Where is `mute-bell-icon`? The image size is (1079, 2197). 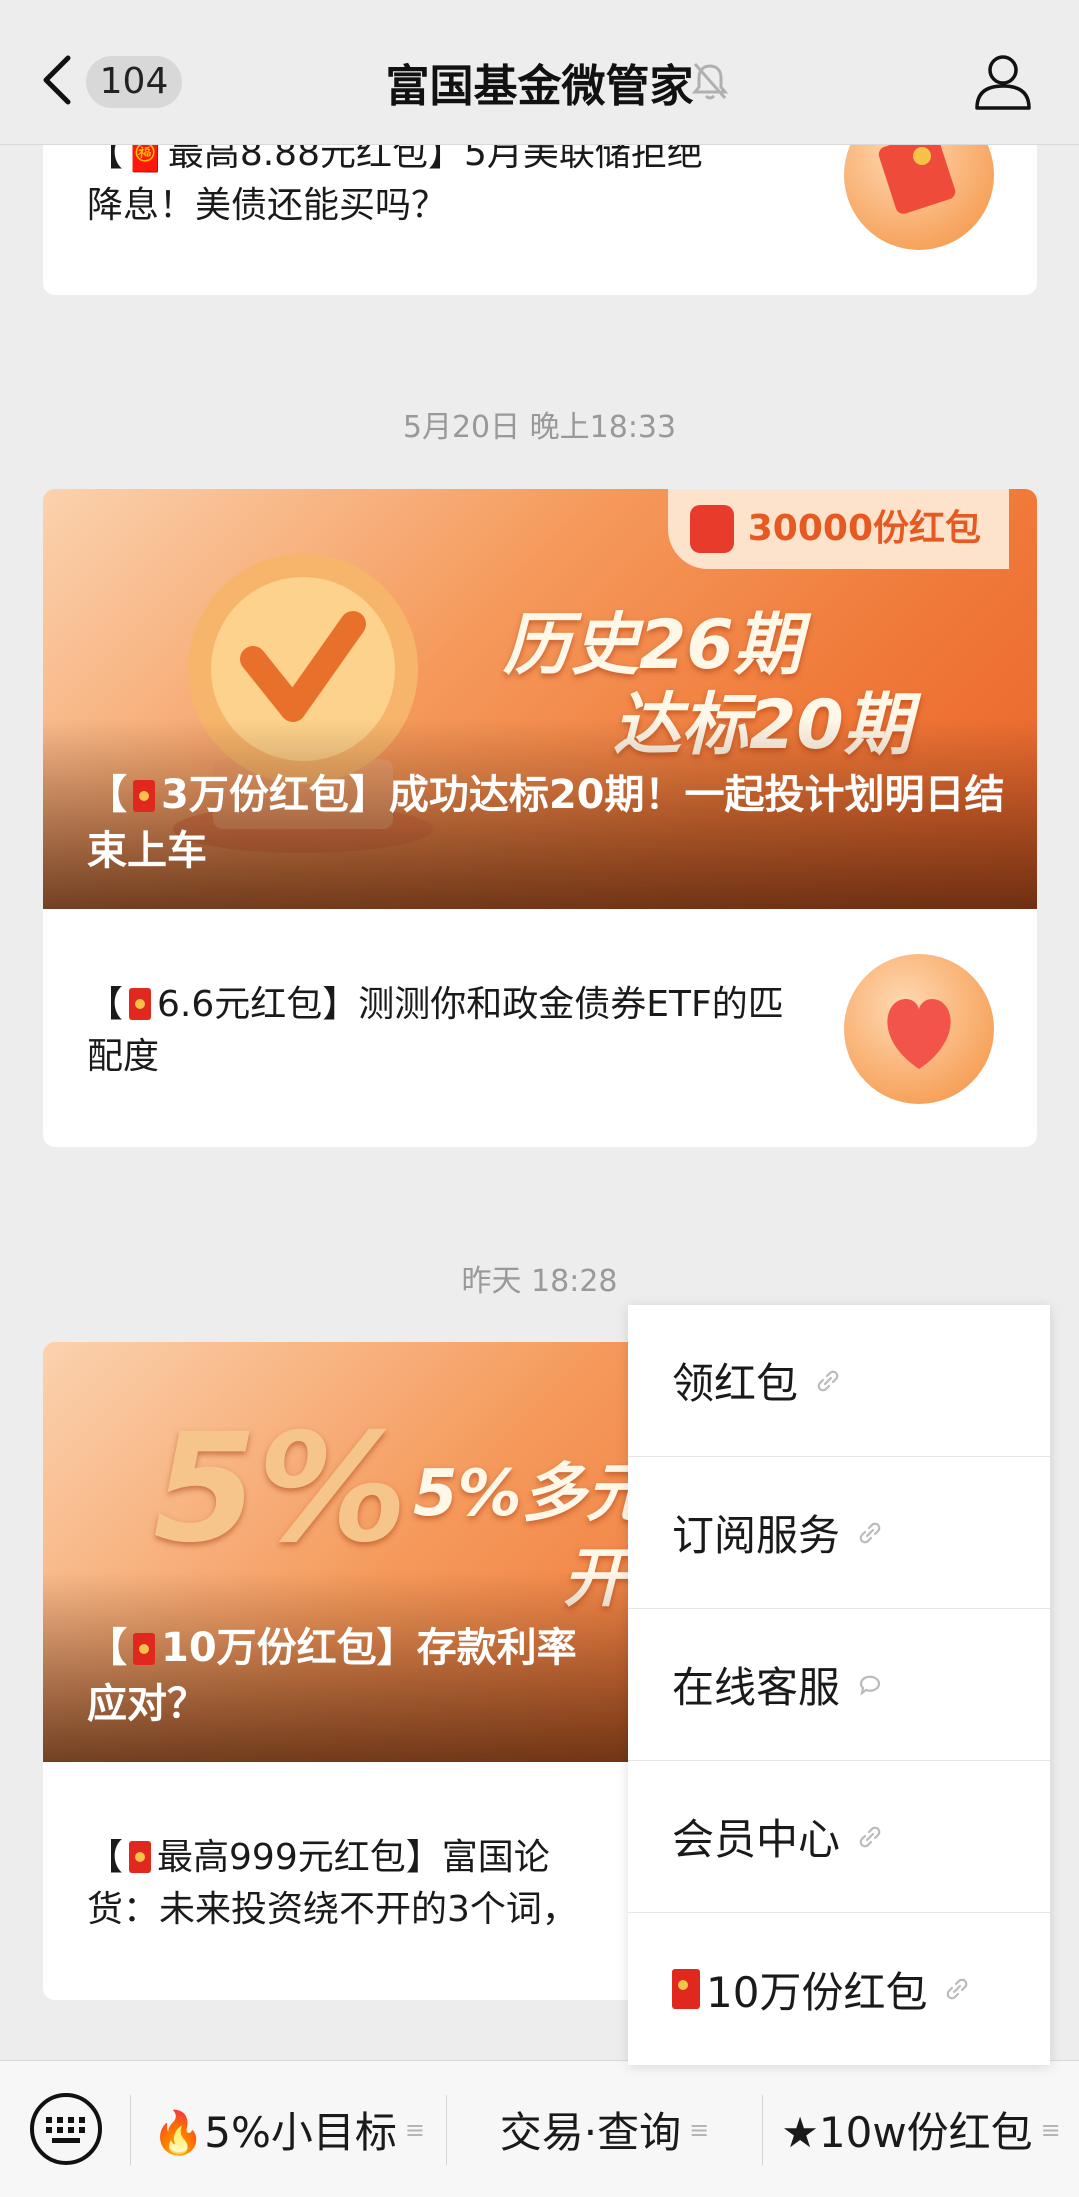 mute-bell-icon is located at coordinates (710, 81).